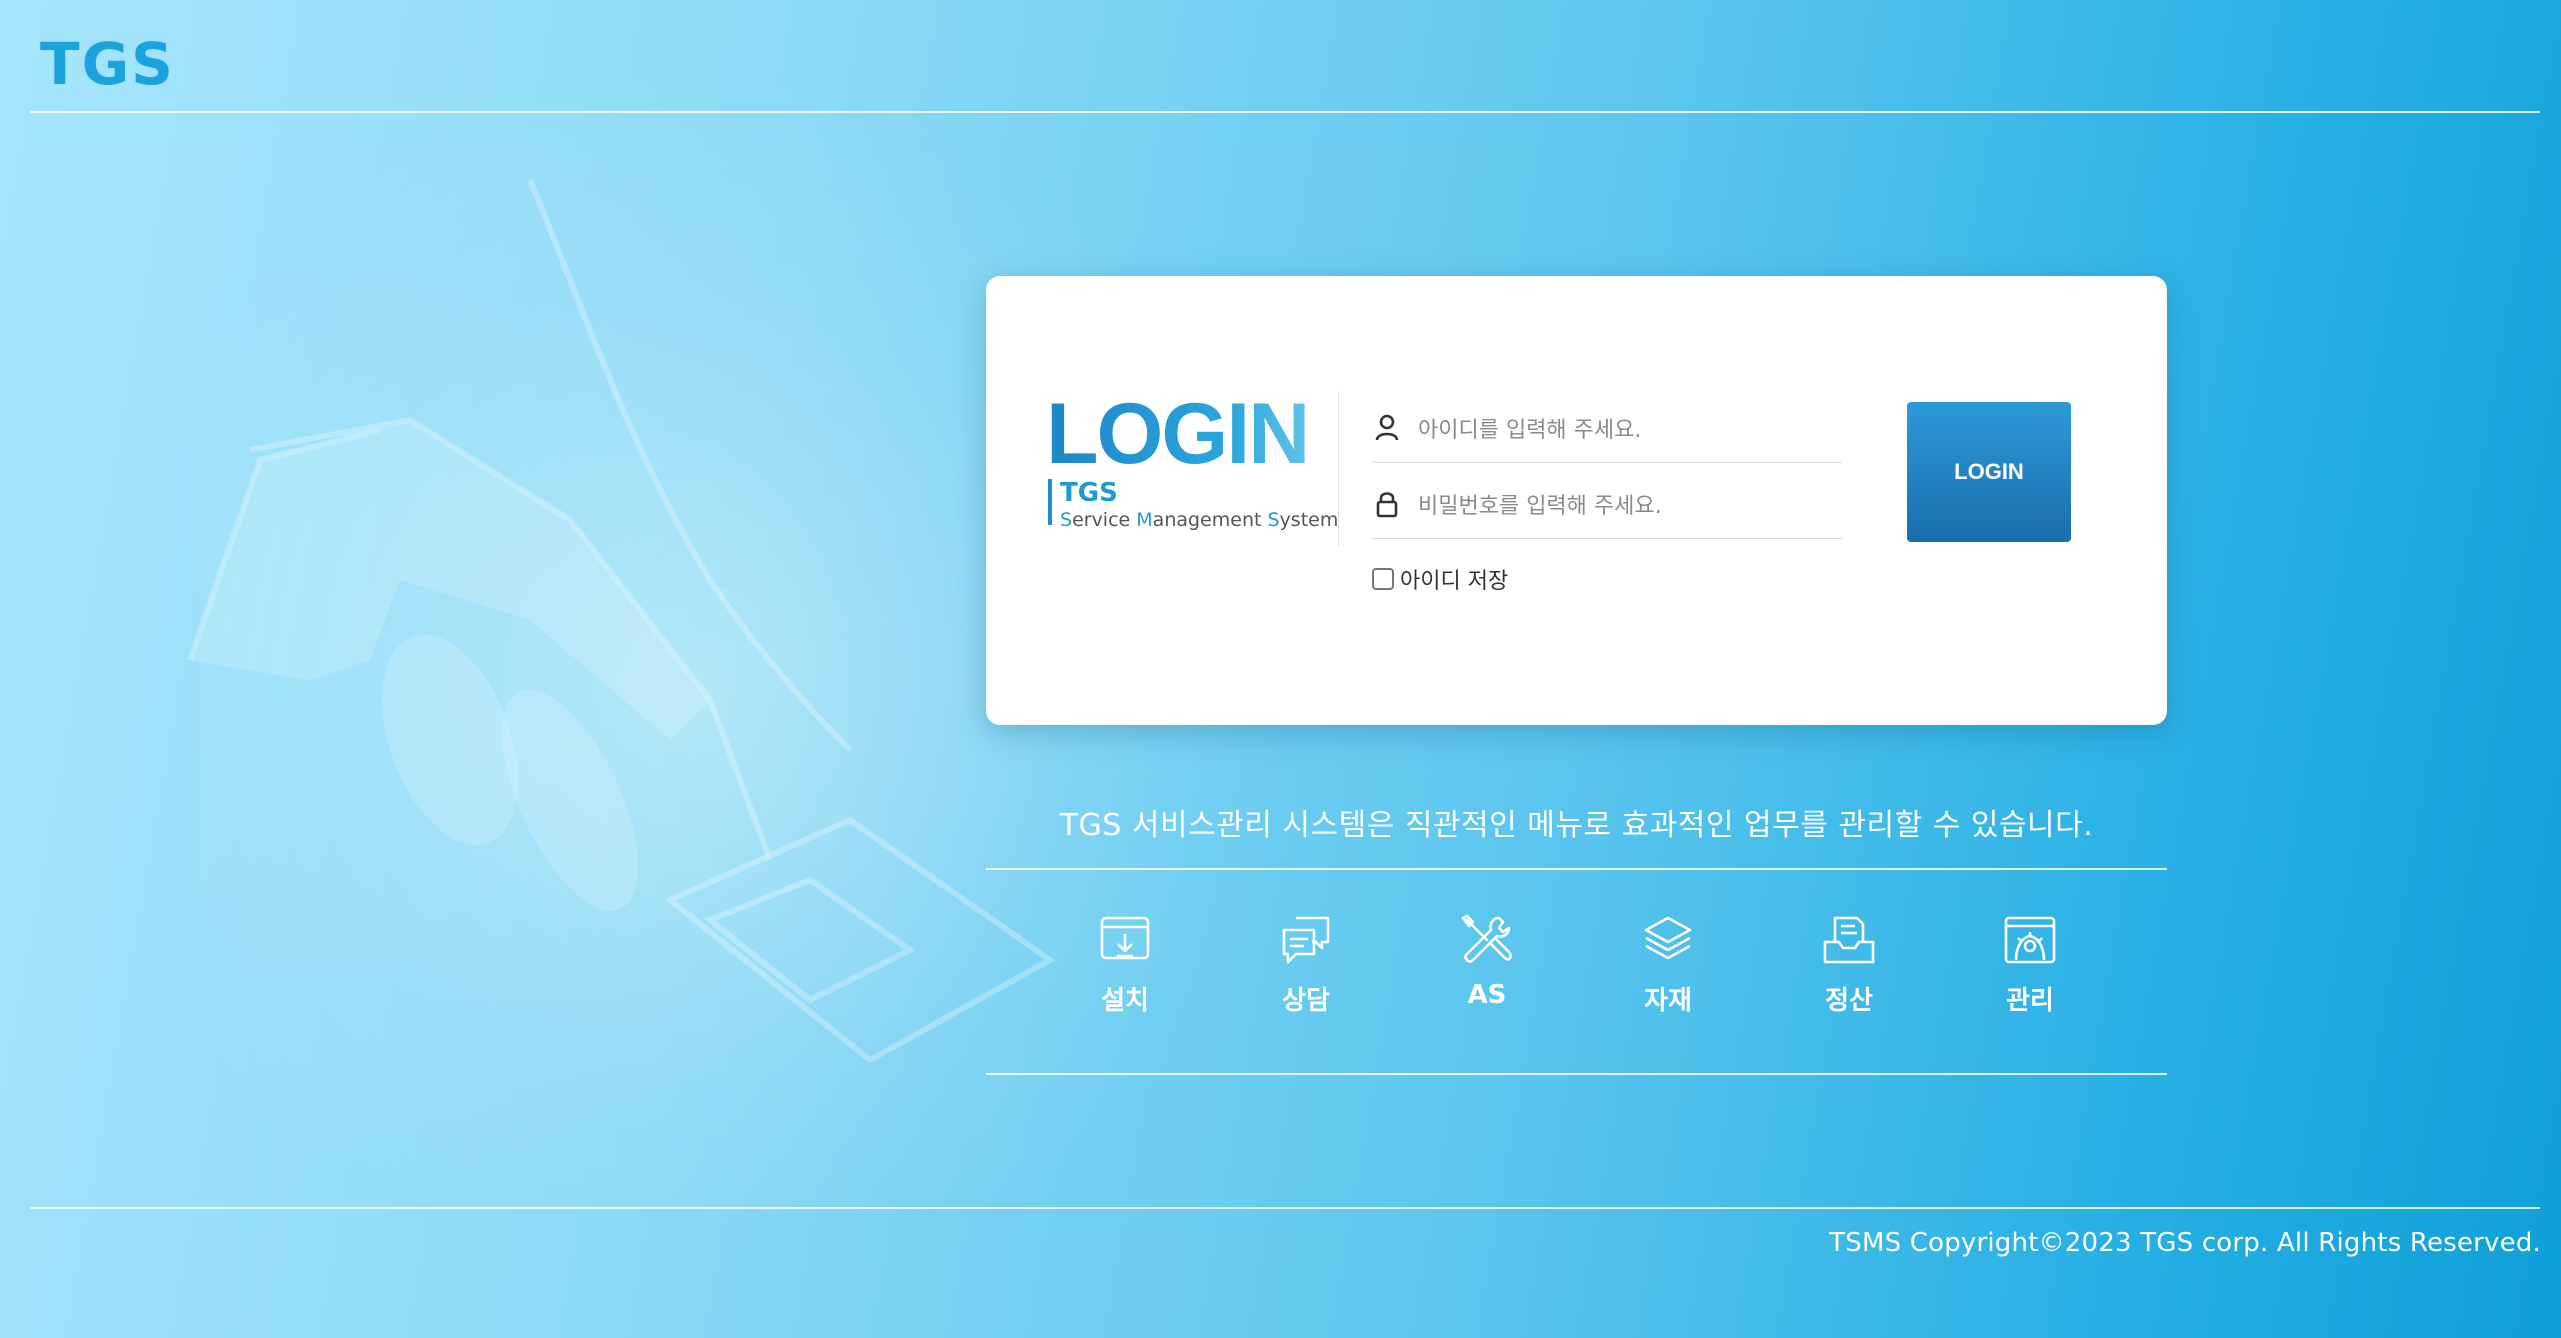 Image resolution: width=2561 pixels, height=1338 pixels. Describe the element at coordinates (1104, 520) in the screenshot. I see `brand-system-word-service: ervice` at that location.